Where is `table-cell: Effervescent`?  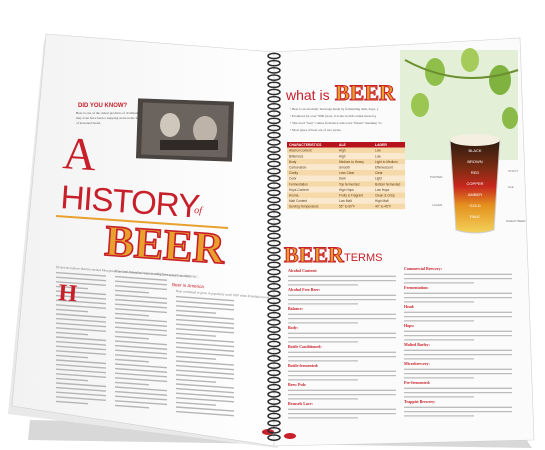
table-cell: Effervescent is located at coordinates (384, 168).